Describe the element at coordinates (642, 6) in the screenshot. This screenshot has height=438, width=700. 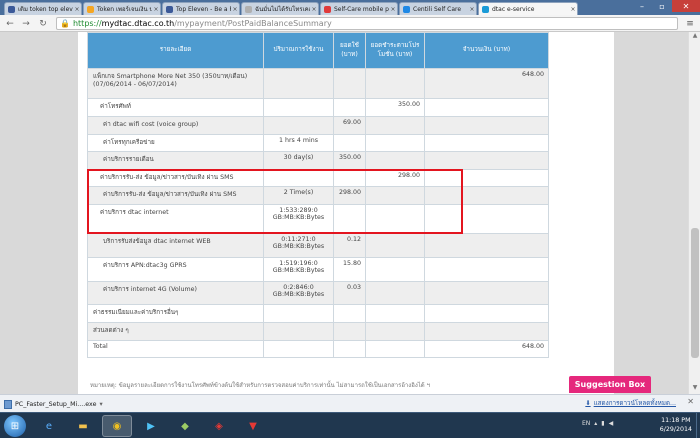
I see `minimize-icon: –` at that location.